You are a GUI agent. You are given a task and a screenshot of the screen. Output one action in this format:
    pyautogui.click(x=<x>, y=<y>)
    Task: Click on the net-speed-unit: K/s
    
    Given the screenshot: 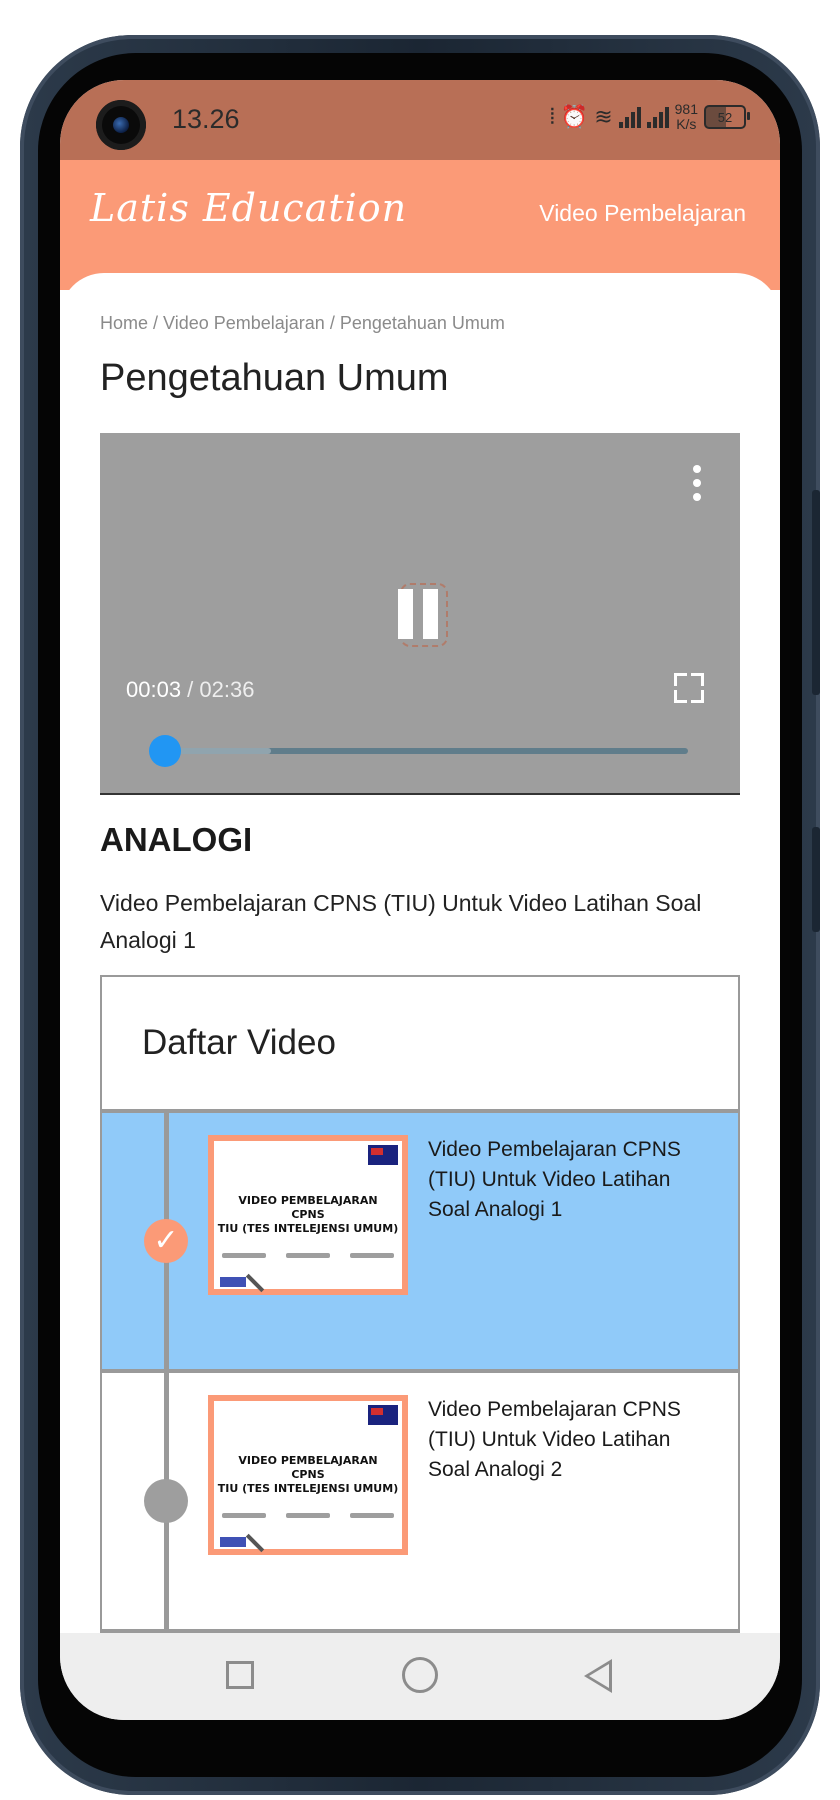 What is the action you would take?
    pyautogui.click(x=686, y=124)
    